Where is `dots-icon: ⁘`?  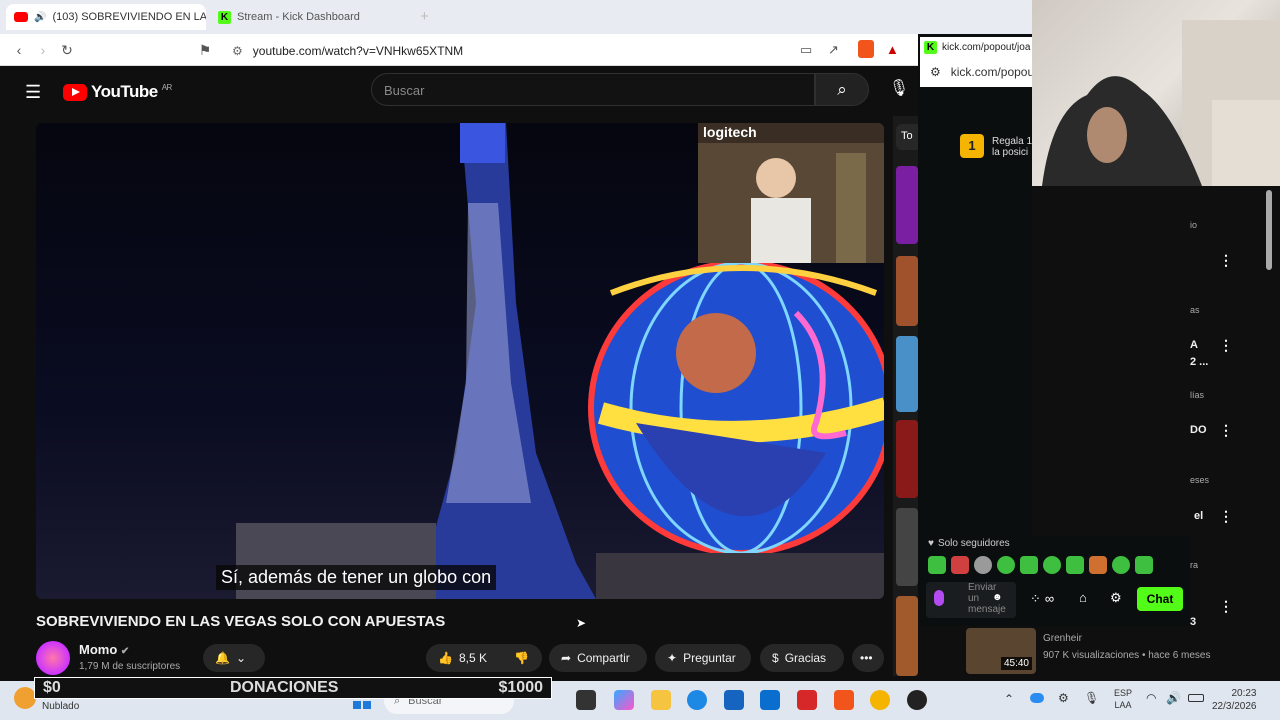 dots-icon: ⁘ is located at coordinates (1035, 599).